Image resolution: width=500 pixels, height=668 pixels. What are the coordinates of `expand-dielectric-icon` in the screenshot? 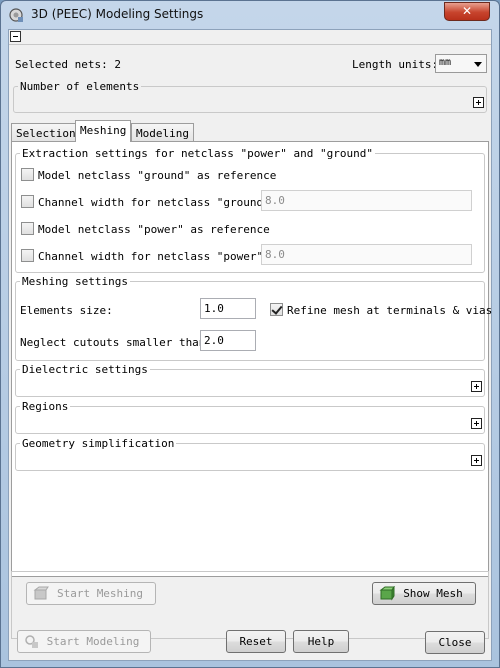 It's located at (476, 386).